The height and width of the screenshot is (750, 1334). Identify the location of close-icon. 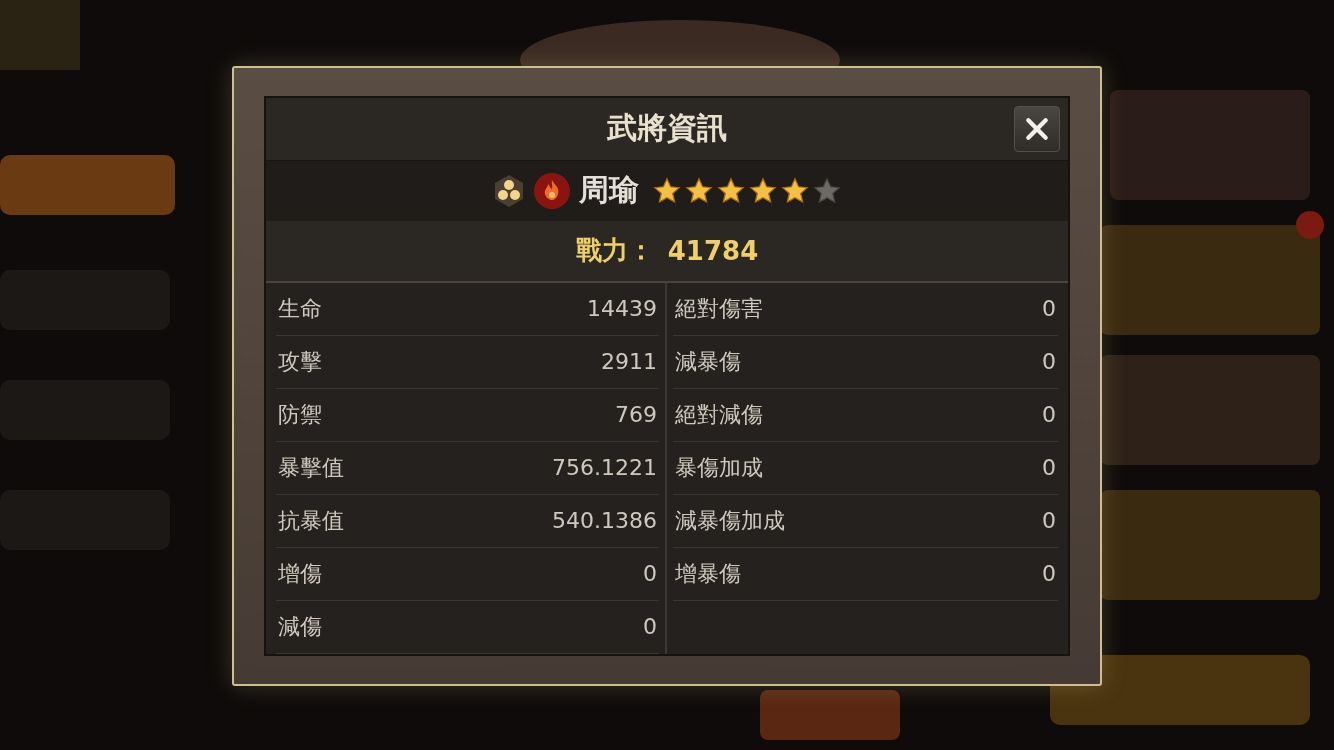
(1037, 129).